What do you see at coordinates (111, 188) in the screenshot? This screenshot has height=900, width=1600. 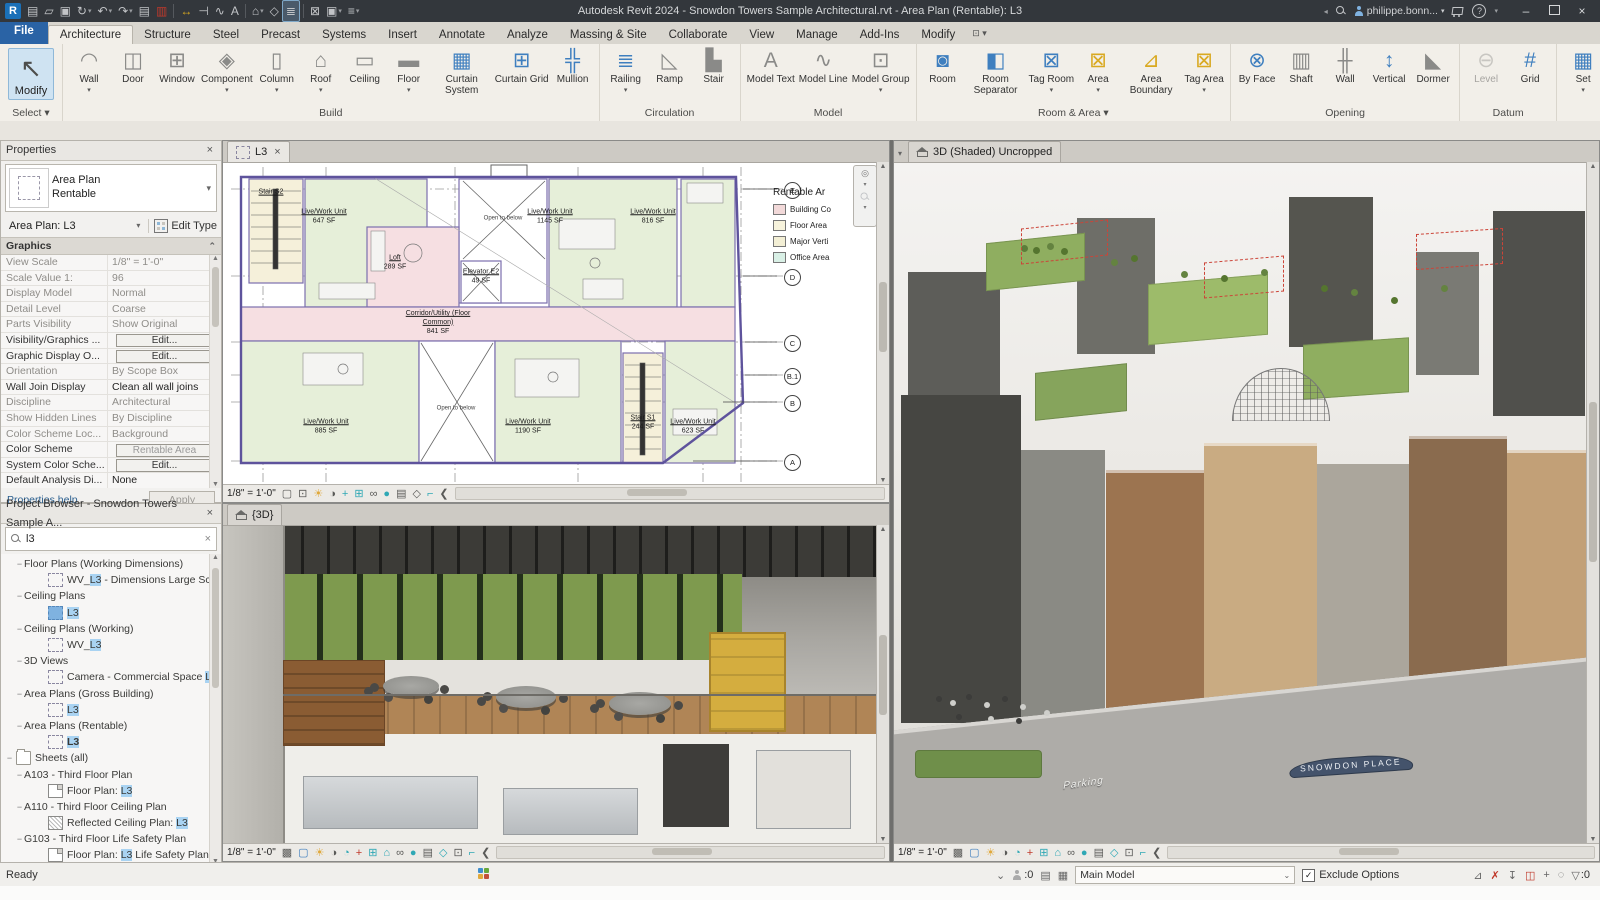 I see `type-selector: Area Plan Rentable ▾` at bounding box center [111, 188].